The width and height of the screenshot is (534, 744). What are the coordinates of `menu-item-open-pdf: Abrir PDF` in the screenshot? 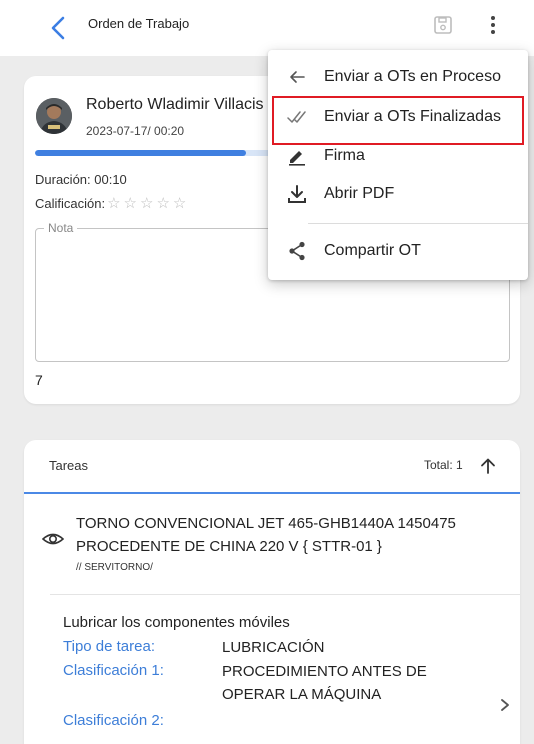 It's located at (398, 194).